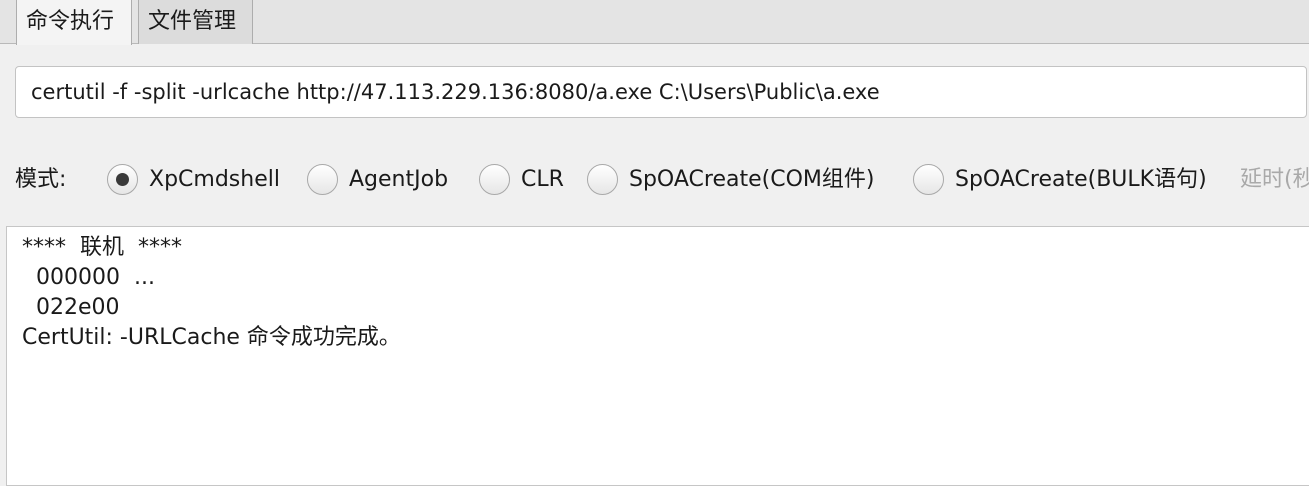 The width and height of the screenshot is (1309, 486). I want to click on radio-label-spoacreate-bulk: SpOACreate(BULK语句), so click(1081, 179).